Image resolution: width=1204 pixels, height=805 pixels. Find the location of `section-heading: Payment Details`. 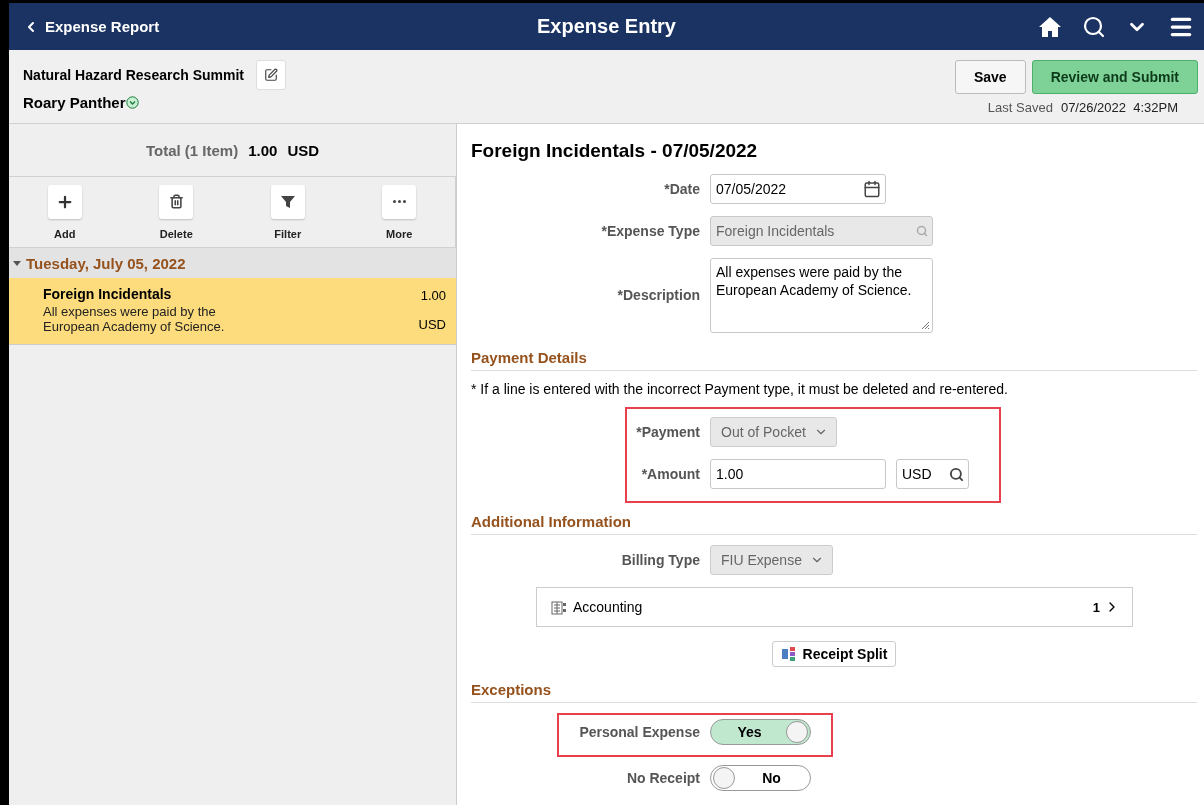

section-heading: Payment Details is located at coordinates (834, 360).